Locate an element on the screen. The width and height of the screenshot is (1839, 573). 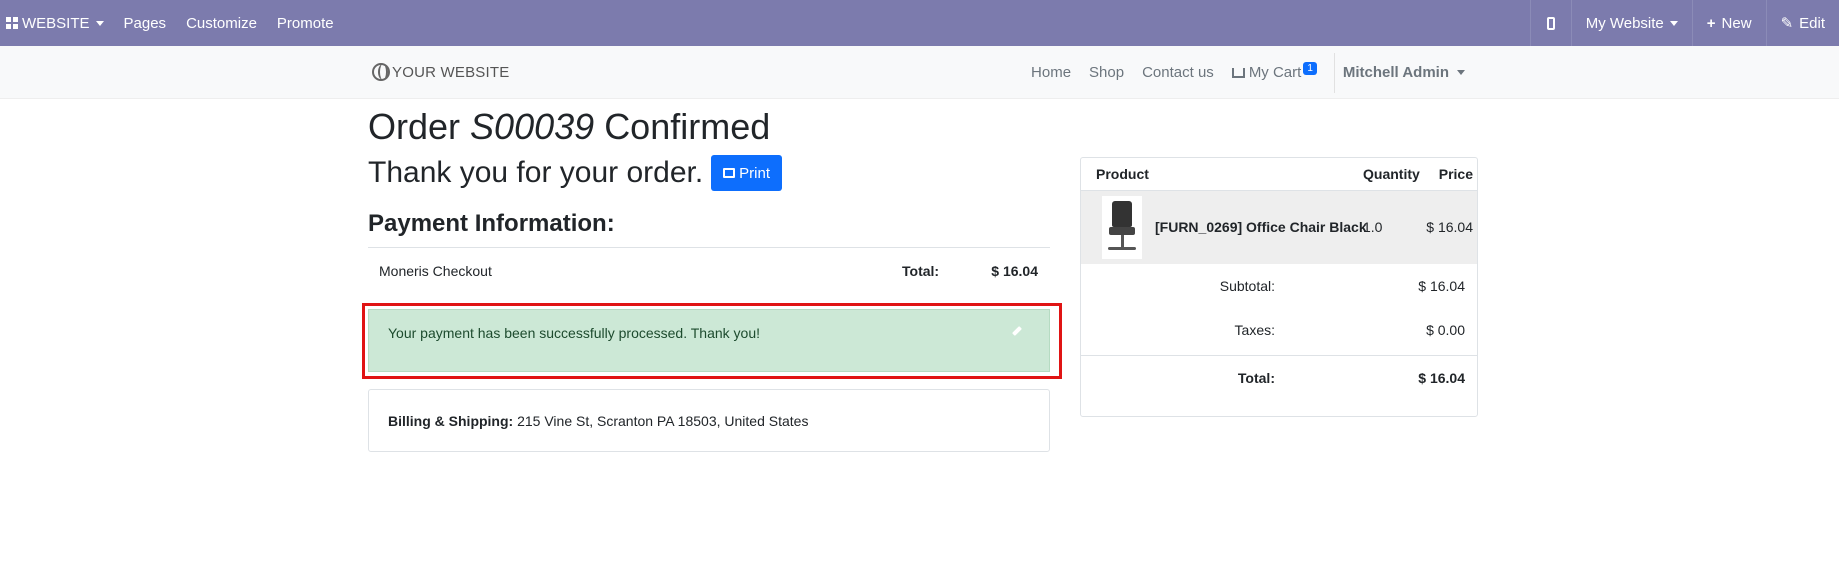
print-button: Print is located at coordinates (747, 173).